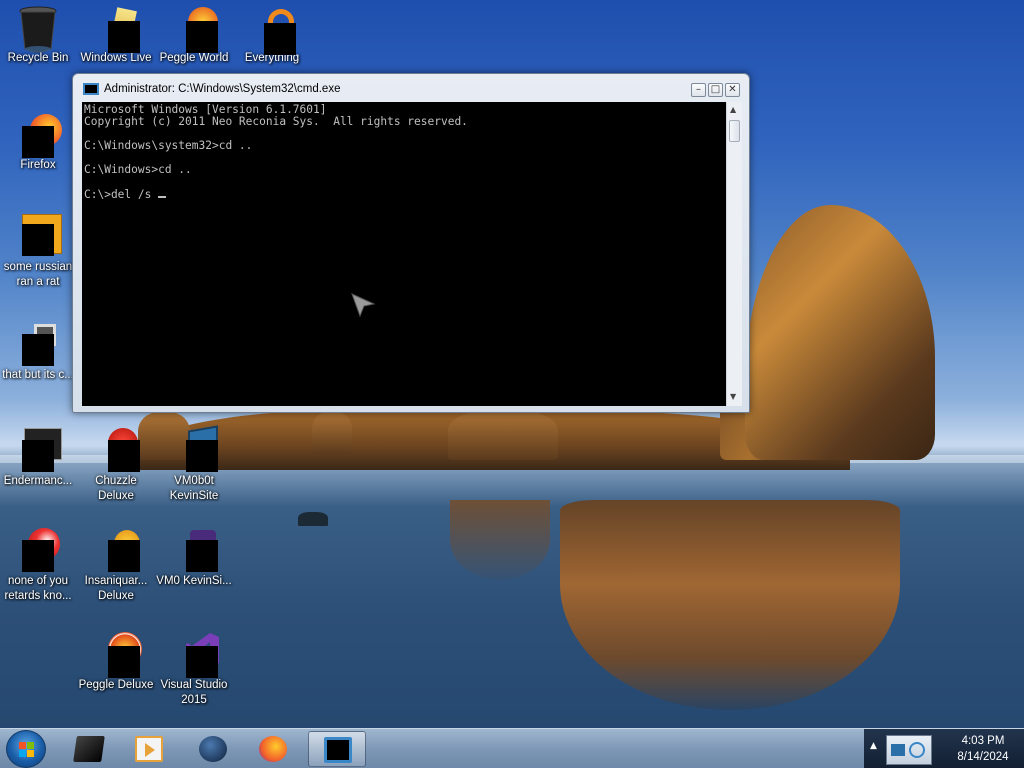 The image size is (1024, 768). I want to click on desktop-icon-label: Insaniquar... Deluxe, so click(116, 588).